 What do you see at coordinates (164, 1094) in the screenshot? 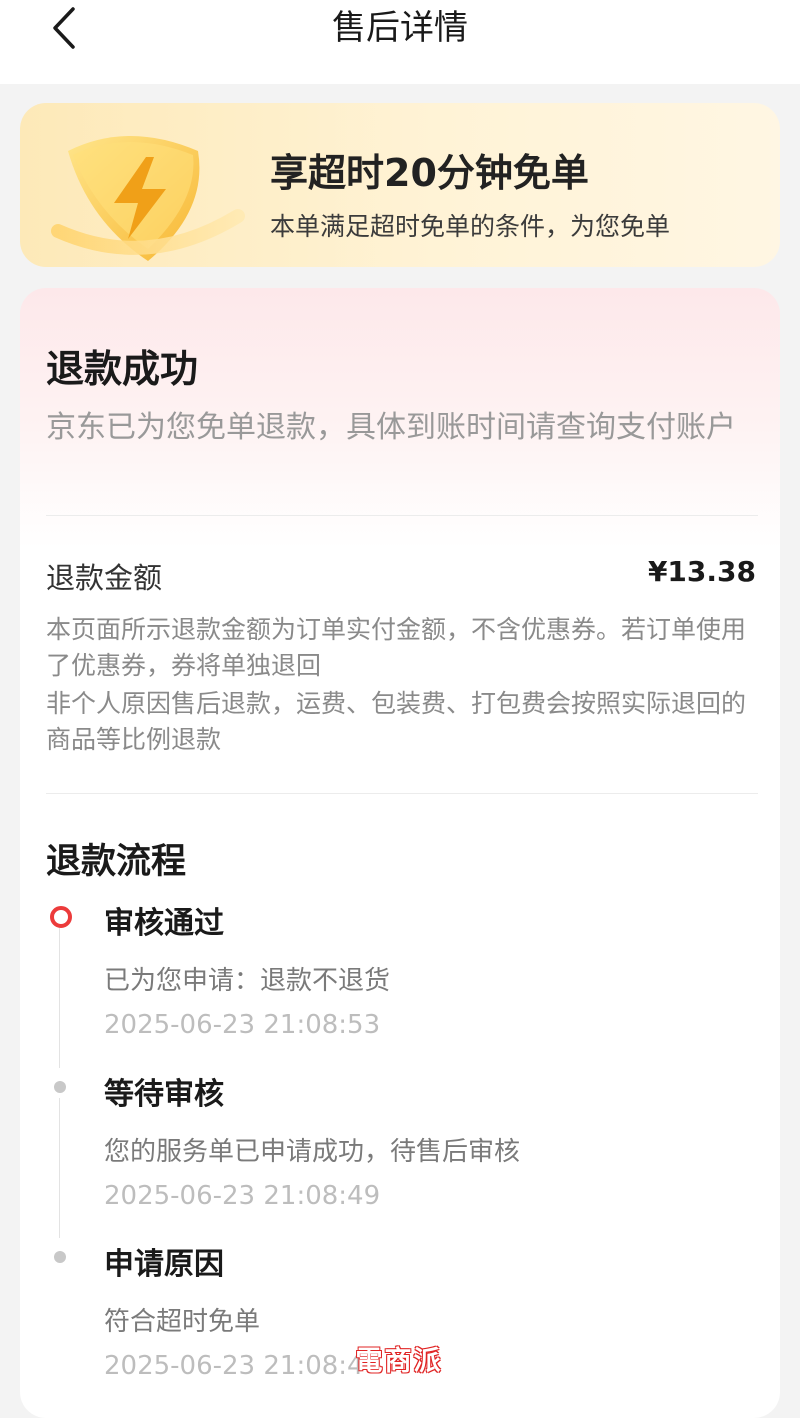
I see `step-title: 等待审核` at bounding box center [164, 1094].